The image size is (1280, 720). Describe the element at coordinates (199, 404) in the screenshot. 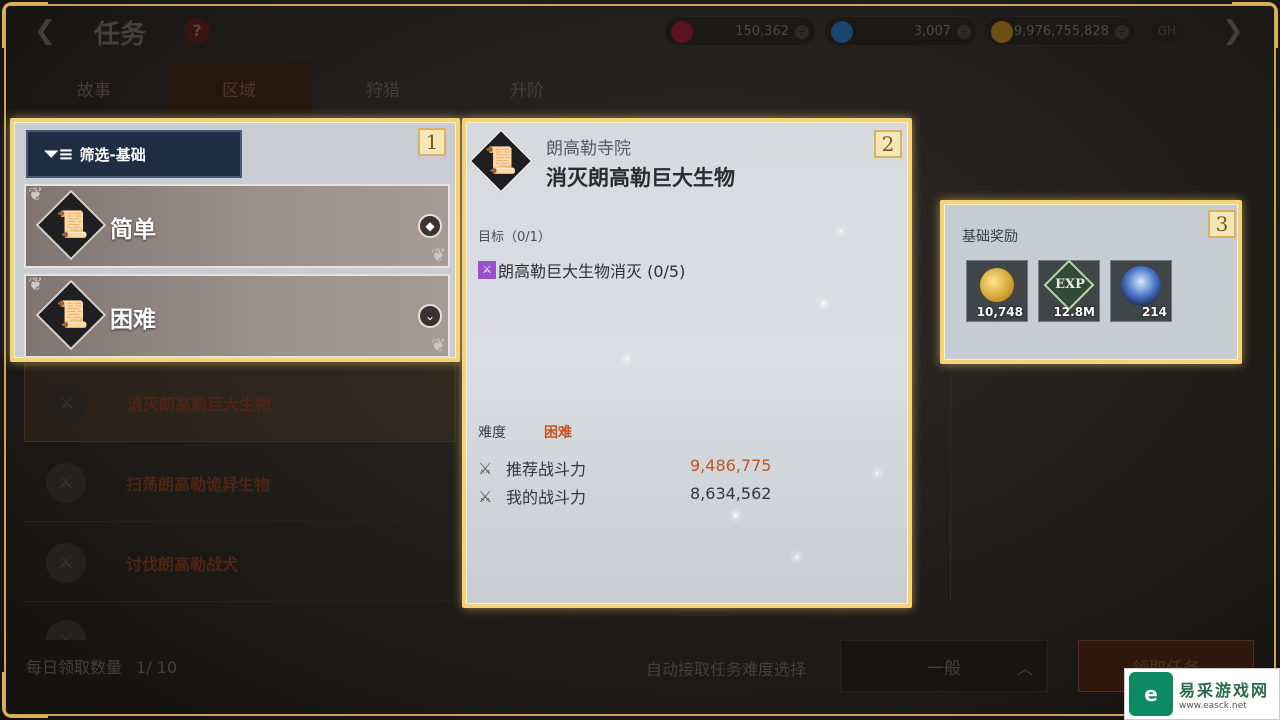

I see `quest-list-label: 消灭朗高勒巨大生物` at that location.